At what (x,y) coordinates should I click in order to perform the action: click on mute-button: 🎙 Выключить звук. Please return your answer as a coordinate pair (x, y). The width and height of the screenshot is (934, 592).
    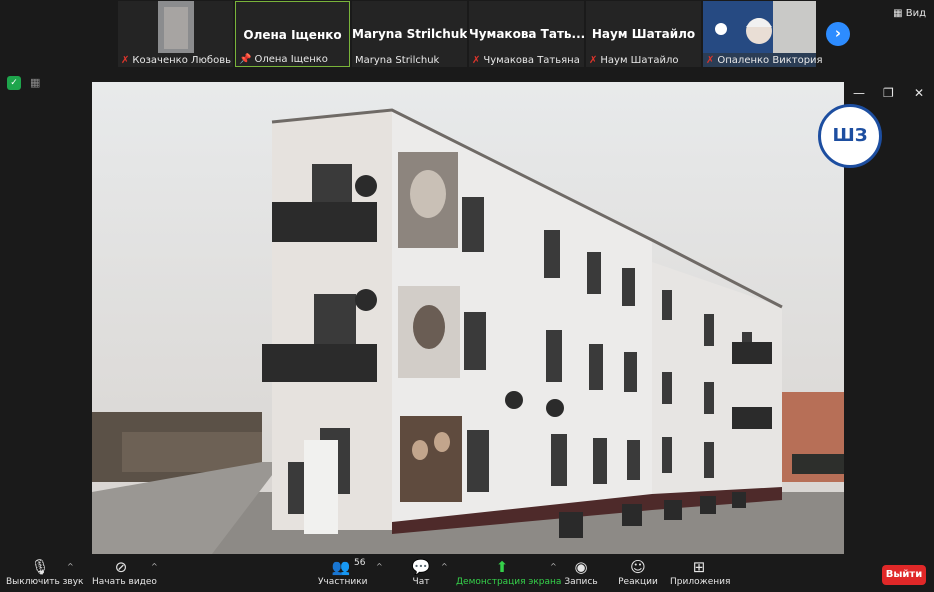
    Looking at the image, I should click on (45, 572).